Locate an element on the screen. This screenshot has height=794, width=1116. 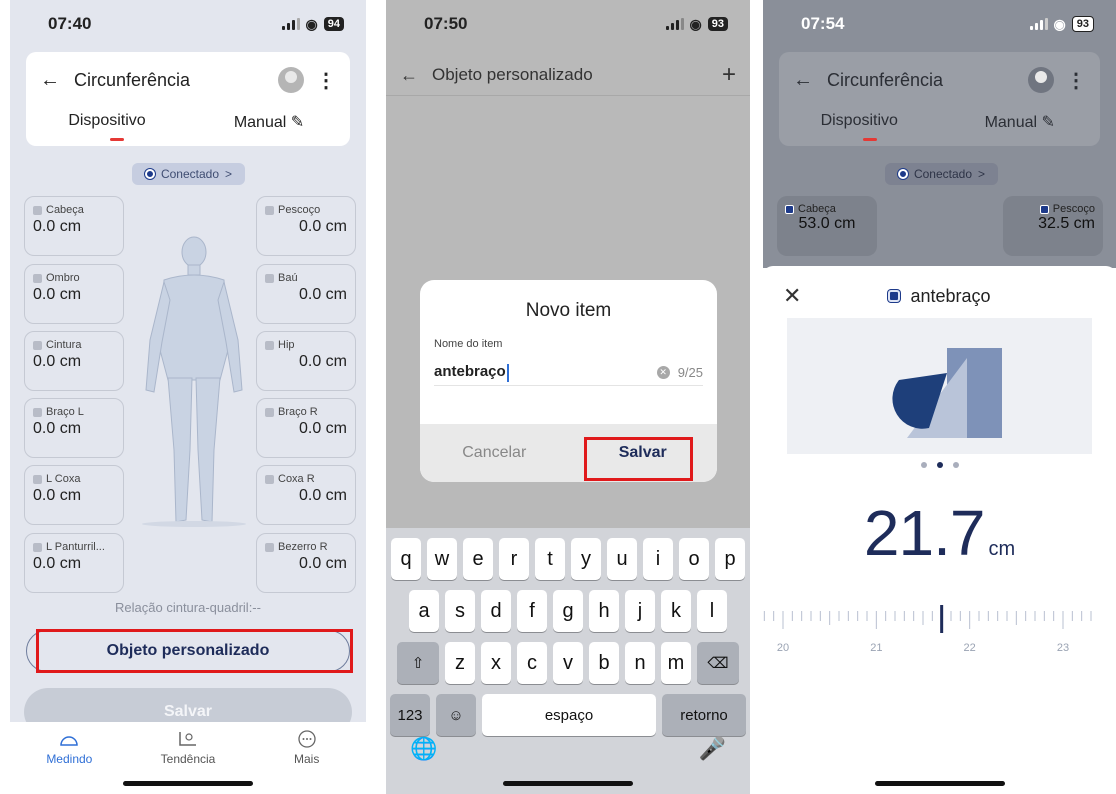
key-b: b is located at coordinates (604, 663).